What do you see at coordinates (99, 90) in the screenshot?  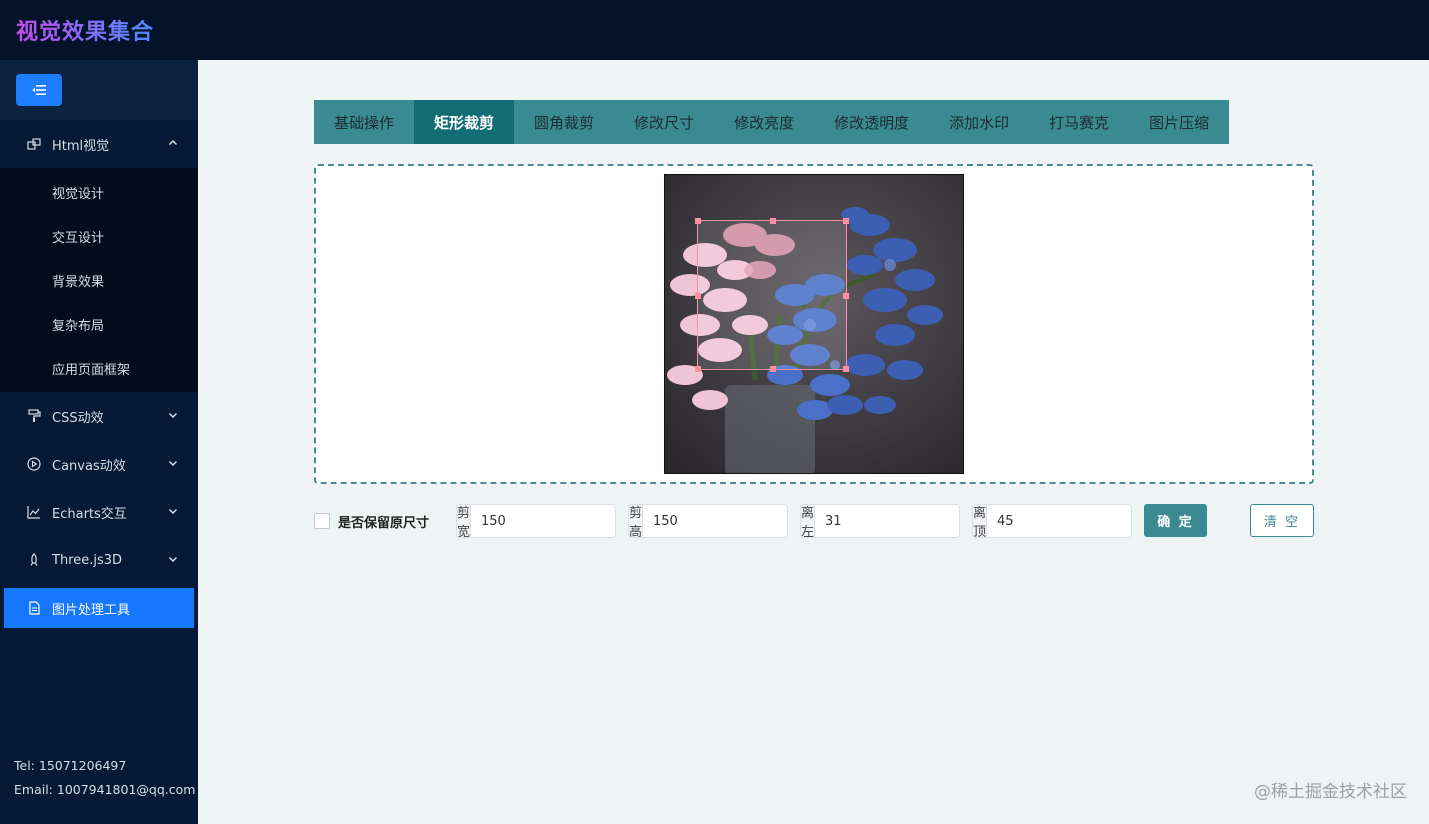 I see `sidebar-collapse-row` at bounding box center [99, 90].